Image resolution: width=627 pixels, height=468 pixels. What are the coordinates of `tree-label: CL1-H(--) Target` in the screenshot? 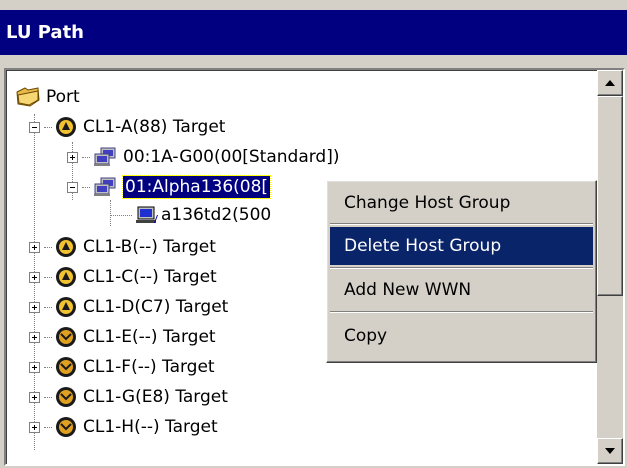 It's located at (150, 427).